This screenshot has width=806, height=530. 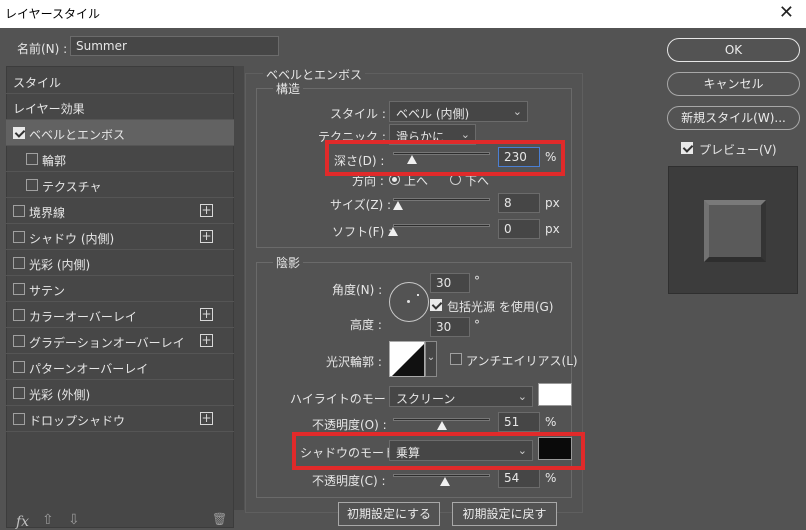 What do you see at coordinates (60, 395) in the screenshot?
I see `effect-label: 光彩 (外側)` at bounding box center [60, 395].